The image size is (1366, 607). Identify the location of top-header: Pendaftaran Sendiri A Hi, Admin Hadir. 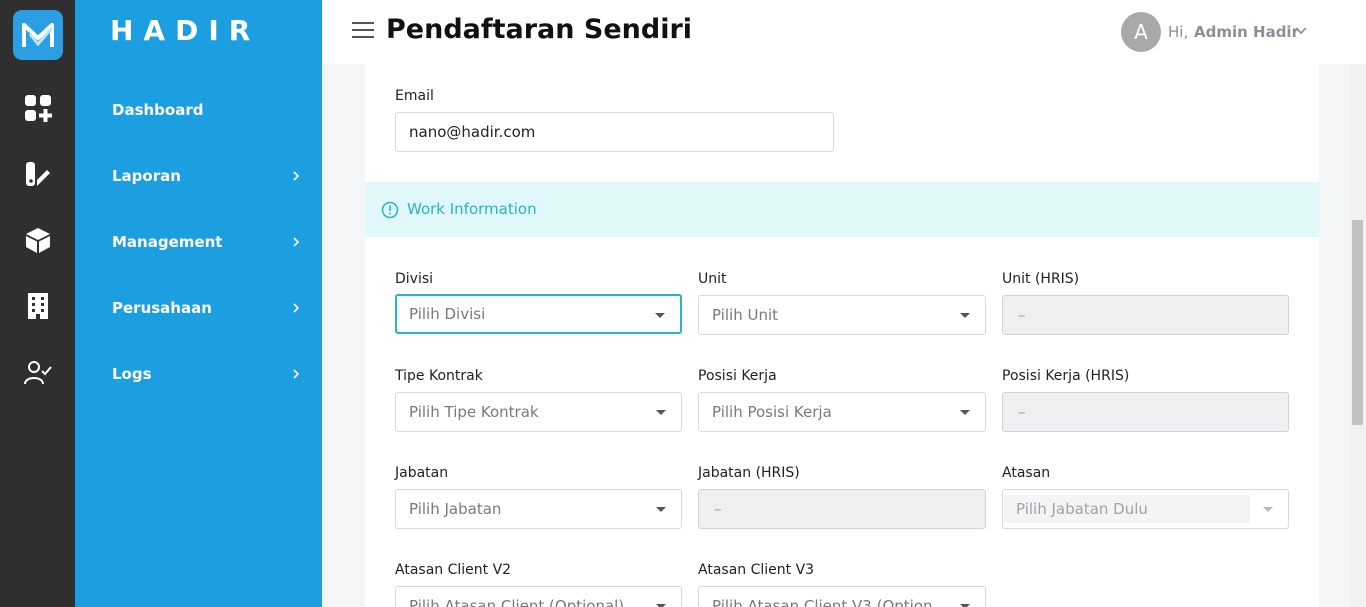
(844, 32).